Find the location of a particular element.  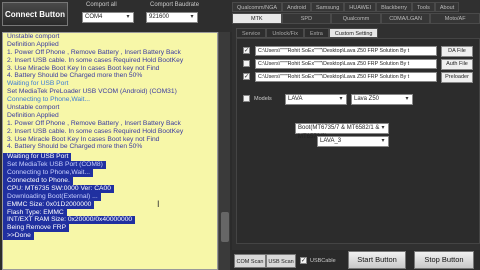

chipset-tab: CDMA/LGAN is located at coordinates (405, 18).